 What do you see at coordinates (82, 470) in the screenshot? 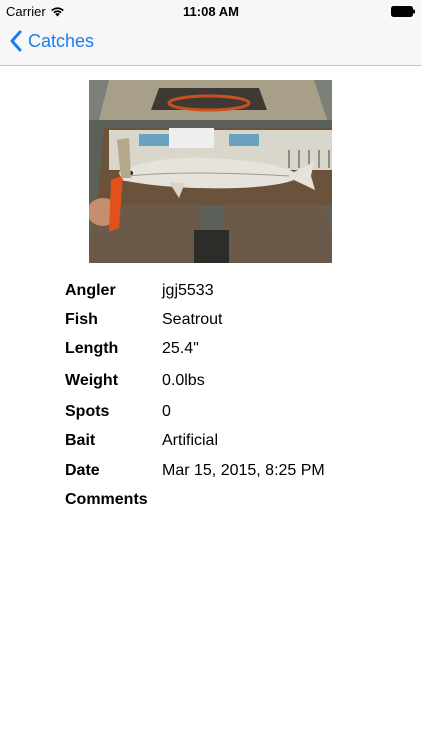
I see `detail-label: Date` at bounding box center [82, 470].